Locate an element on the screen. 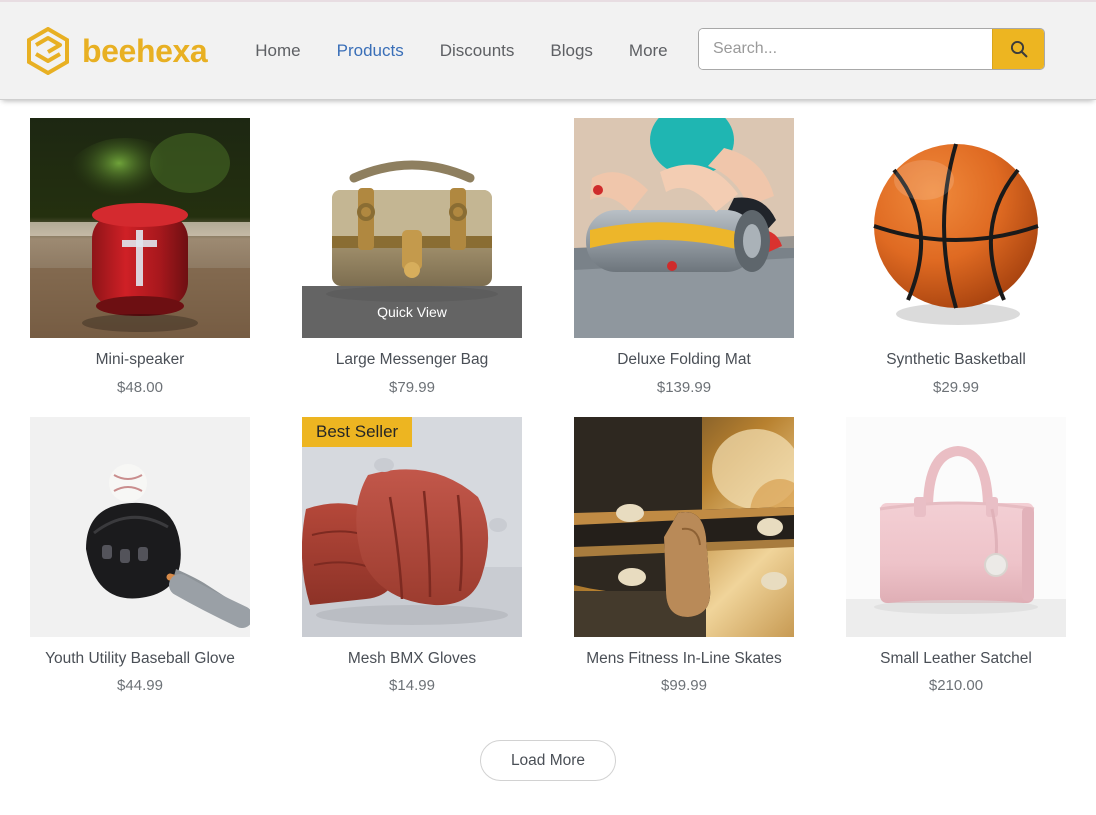  quick-view-overlay: Quick View is located at coordinates (412, 312).